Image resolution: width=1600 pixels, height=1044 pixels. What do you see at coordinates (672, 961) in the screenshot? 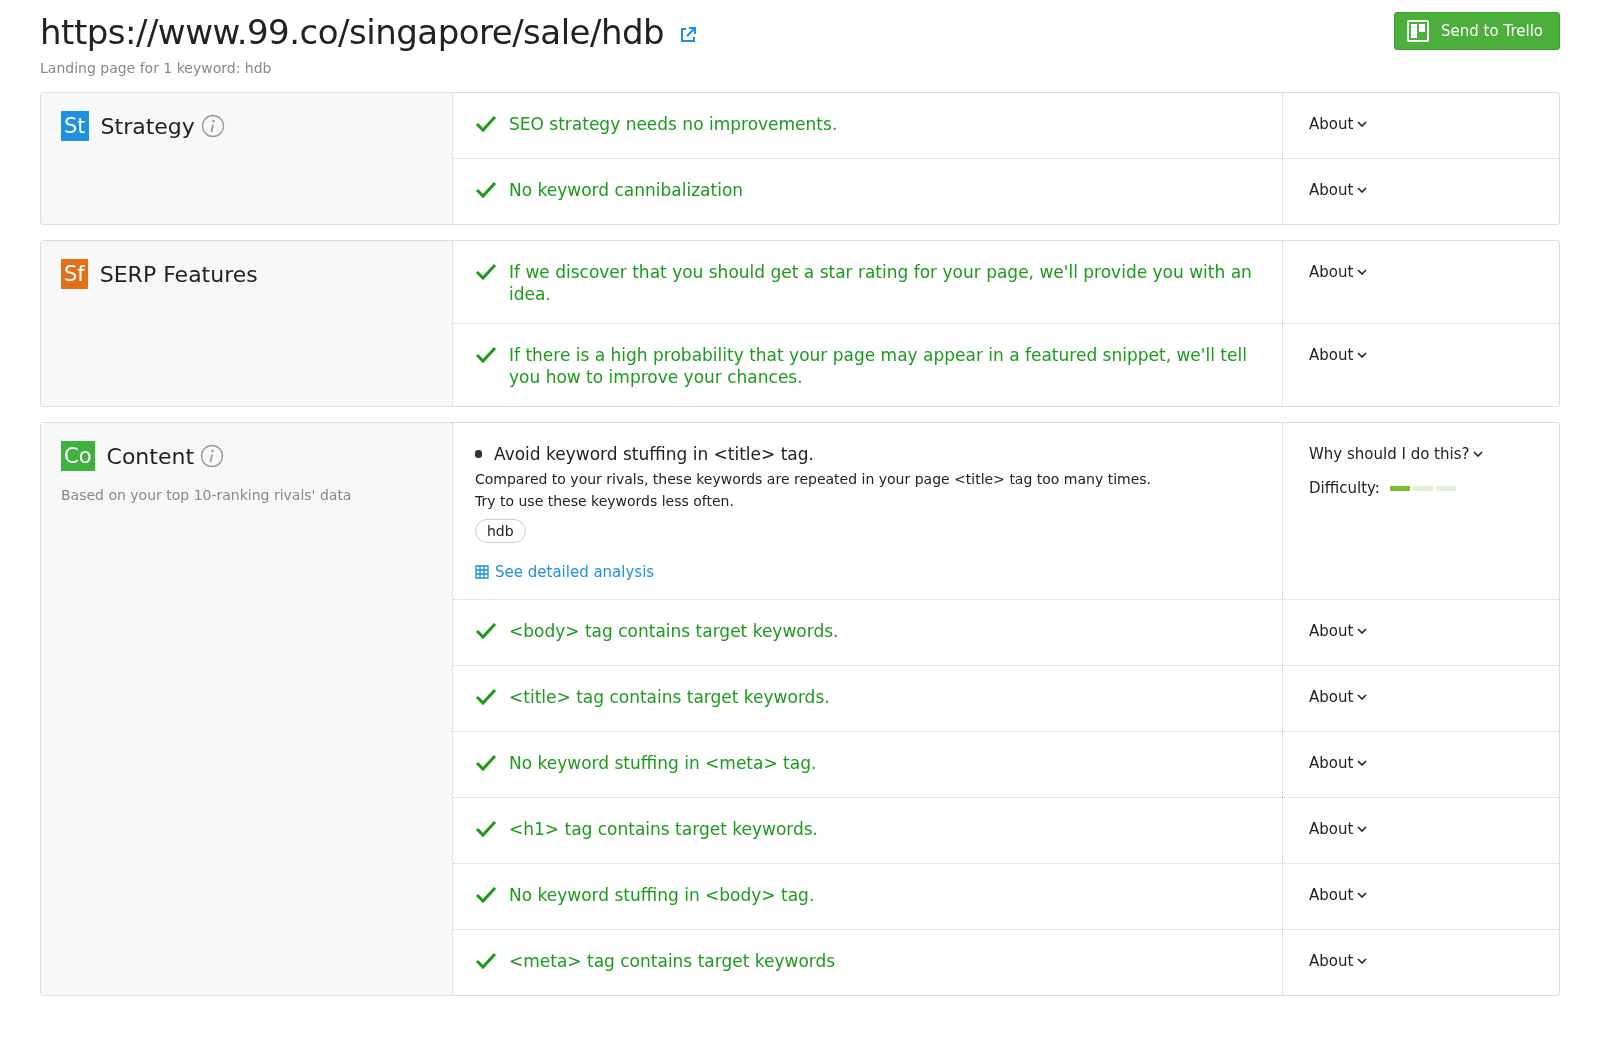
I see `check-message: <meta> tag contains target keywords` at bounding box center [672, 961].